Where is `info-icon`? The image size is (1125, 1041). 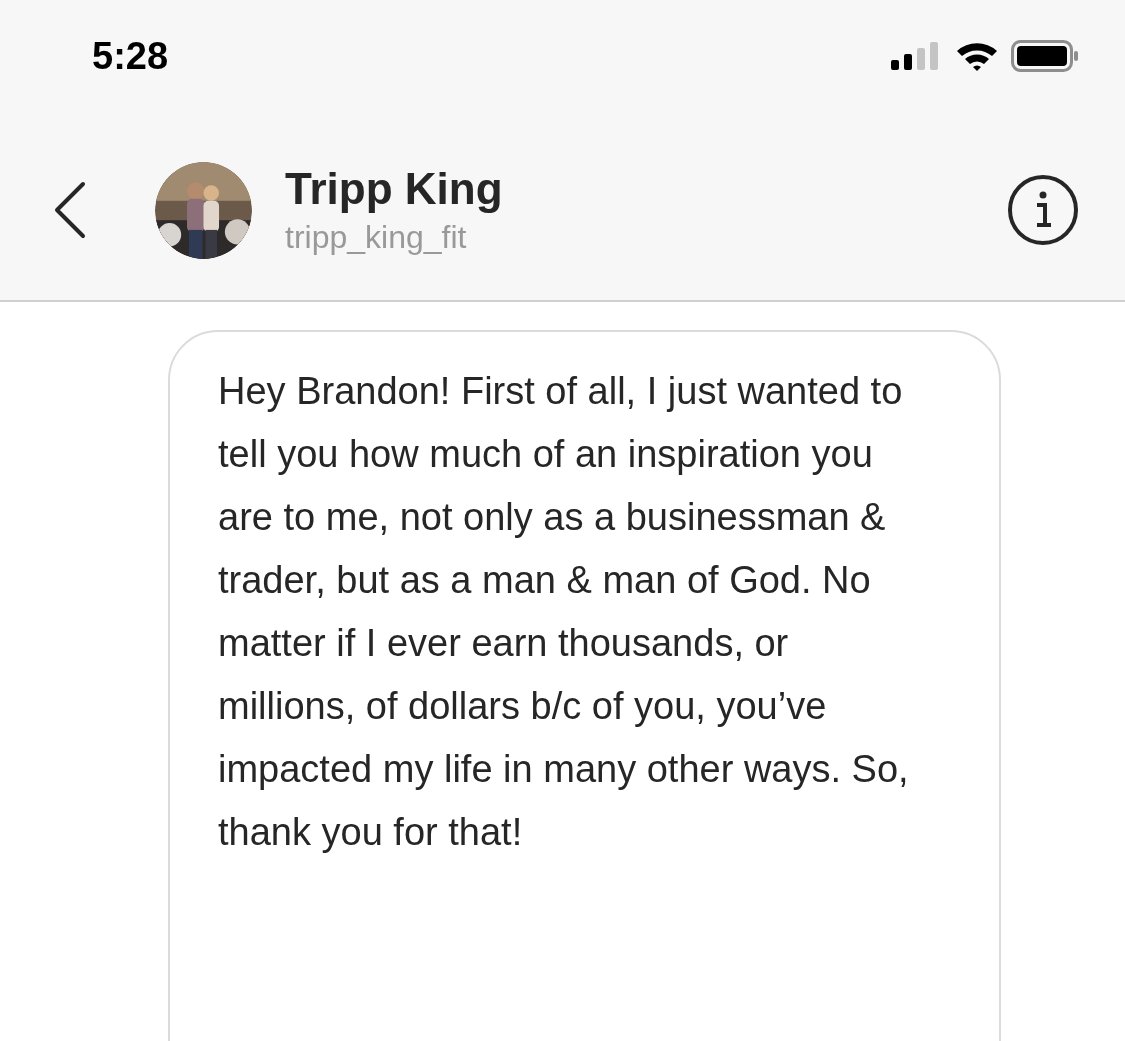
info-icon is located at coordinates (1043, 210).